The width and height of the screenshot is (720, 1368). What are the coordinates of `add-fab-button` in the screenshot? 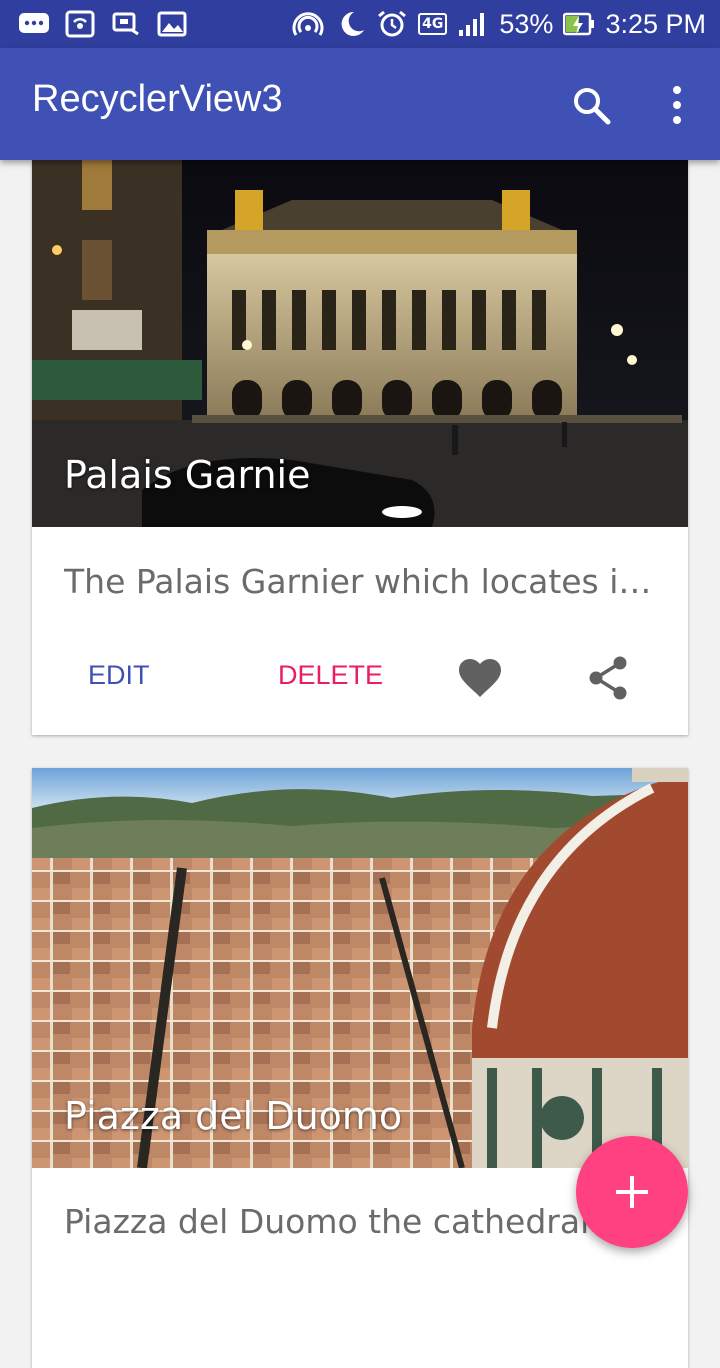 It's located at (632, 1192).